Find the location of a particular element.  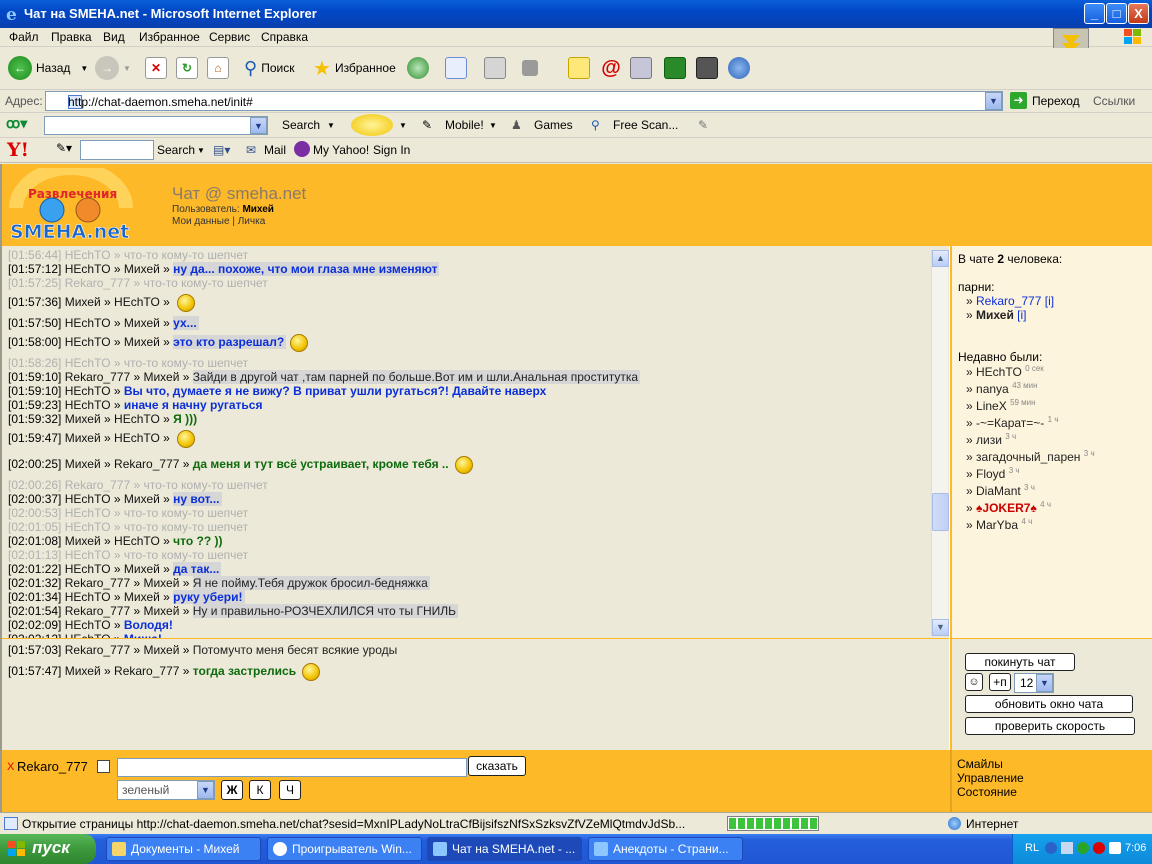

maximize-button: □ is located at coordinates (1116, 13).